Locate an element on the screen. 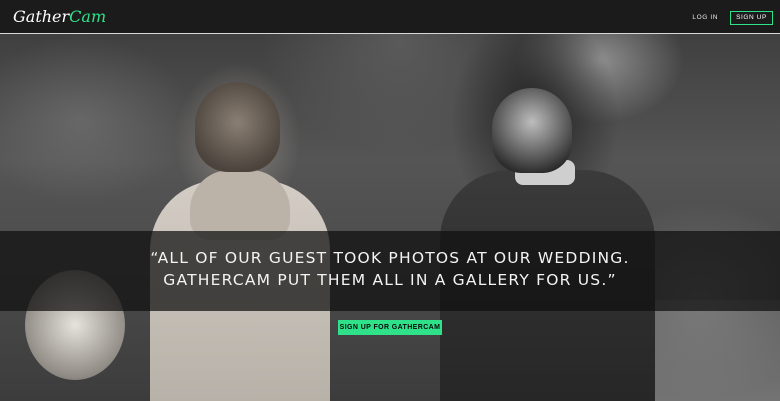 The height and width of the screenshot is (401, 780). gathercam-logo: GatherCam is located at coordinates (59, 17).